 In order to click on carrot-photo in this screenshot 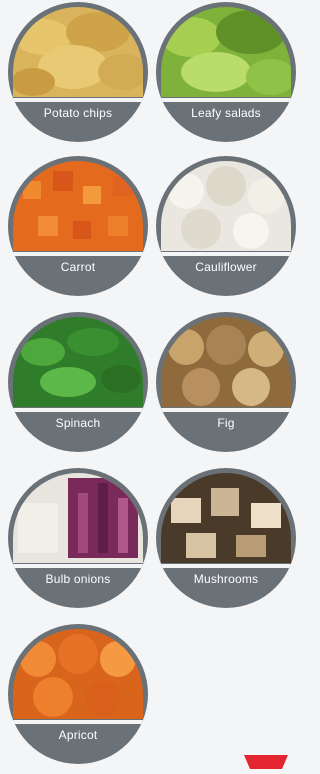, I will do `click(78, 206)`.